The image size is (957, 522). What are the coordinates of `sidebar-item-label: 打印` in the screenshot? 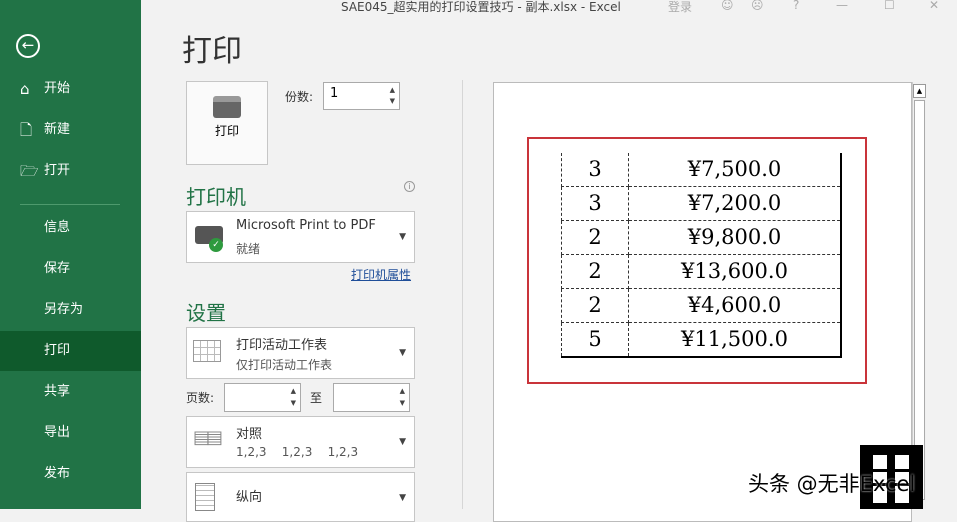 It's located at (57, 350).